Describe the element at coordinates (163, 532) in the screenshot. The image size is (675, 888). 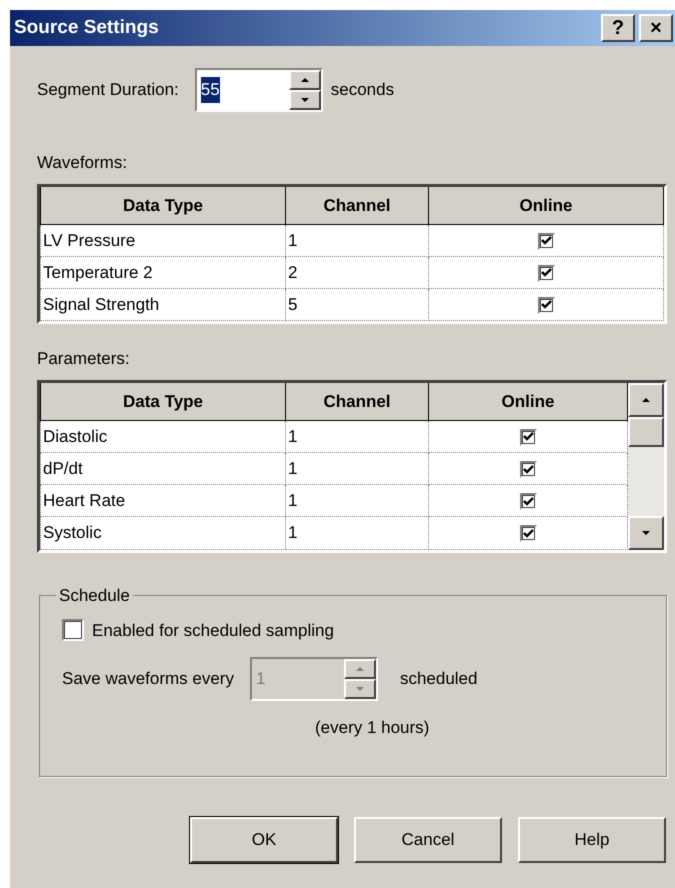
I see `table-cell: Systolic` at that location.